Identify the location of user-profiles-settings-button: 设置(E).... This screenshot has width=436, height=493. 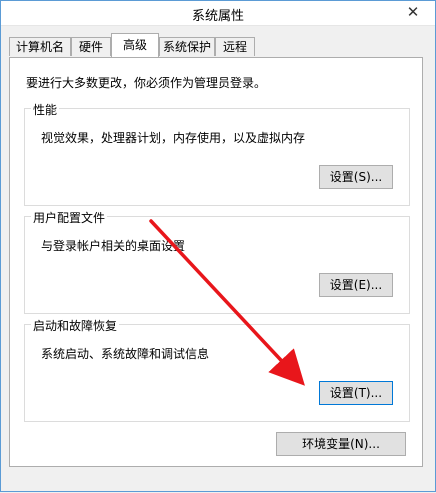
(356, 285).